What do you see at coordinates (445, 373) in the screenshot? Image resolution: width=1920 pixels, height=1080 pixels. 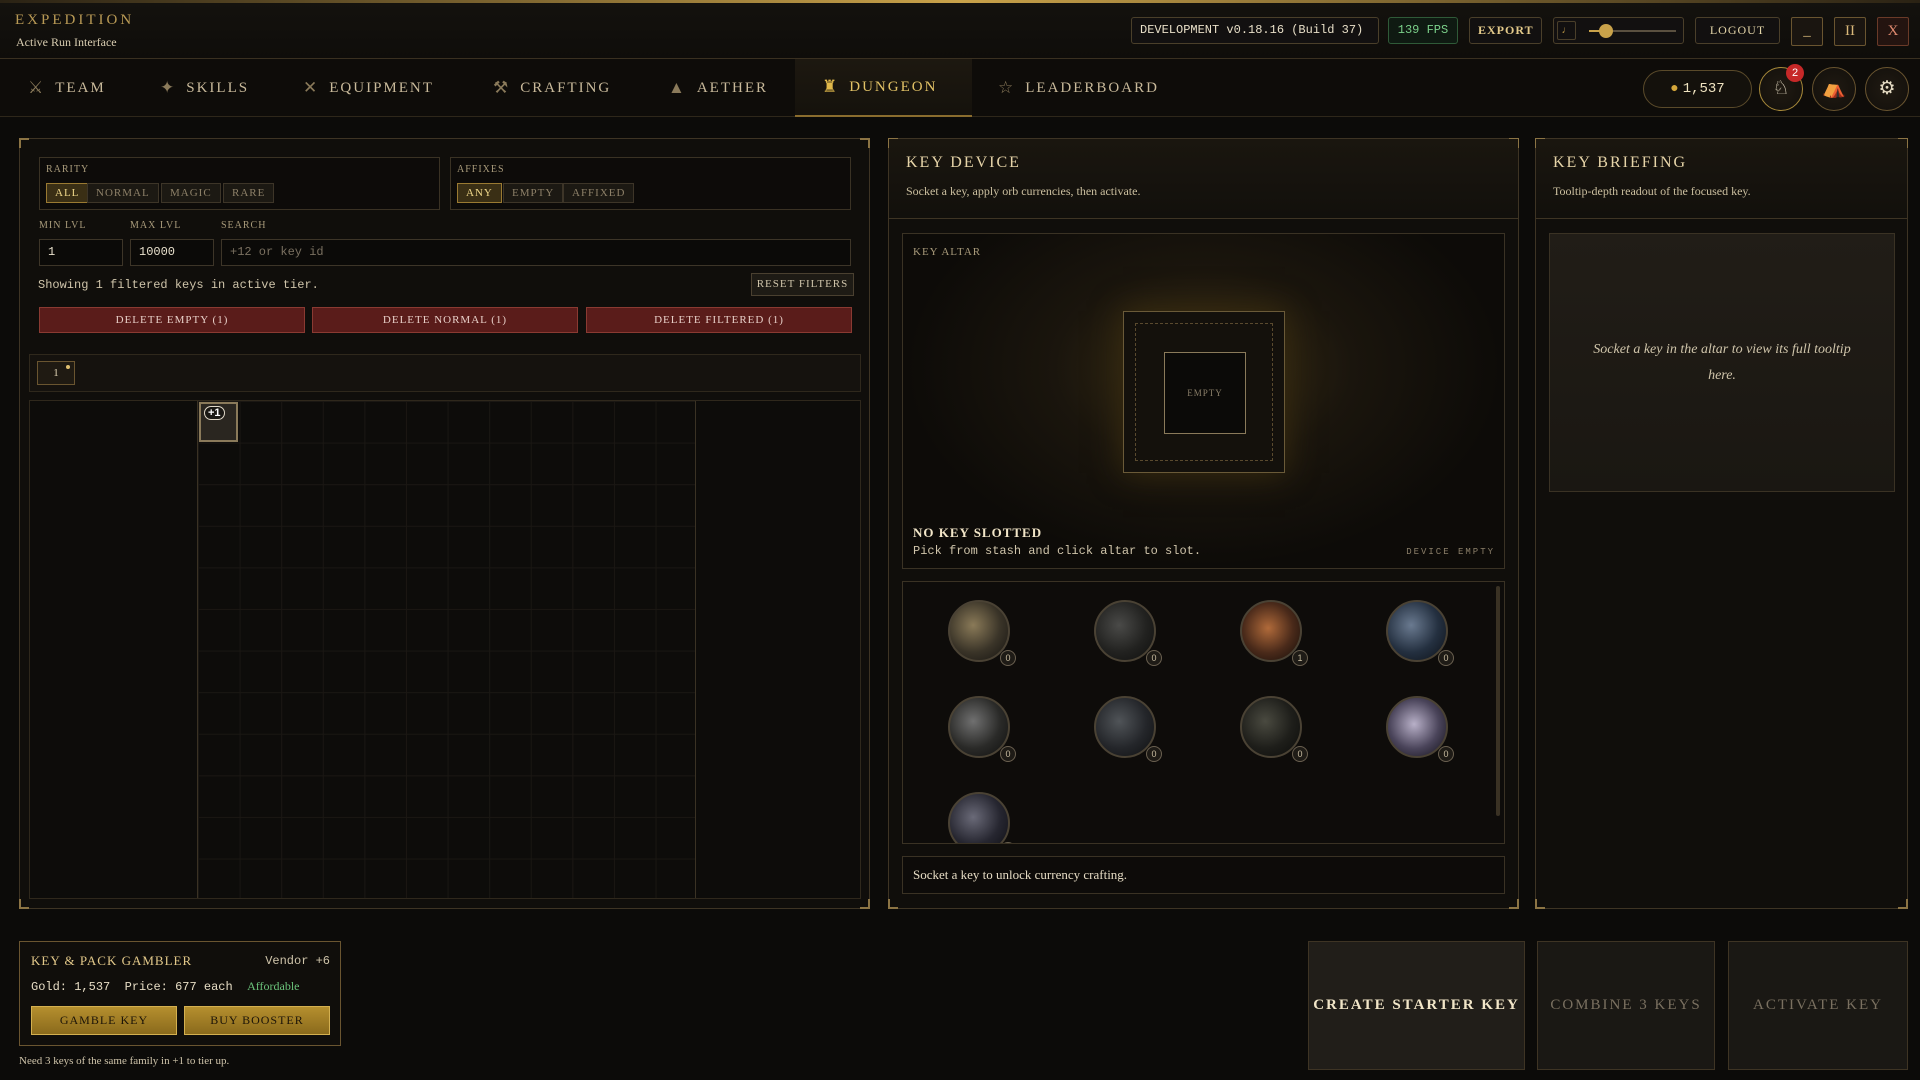 I see `tier-tabs: 1` at bounding box center [445, 373].